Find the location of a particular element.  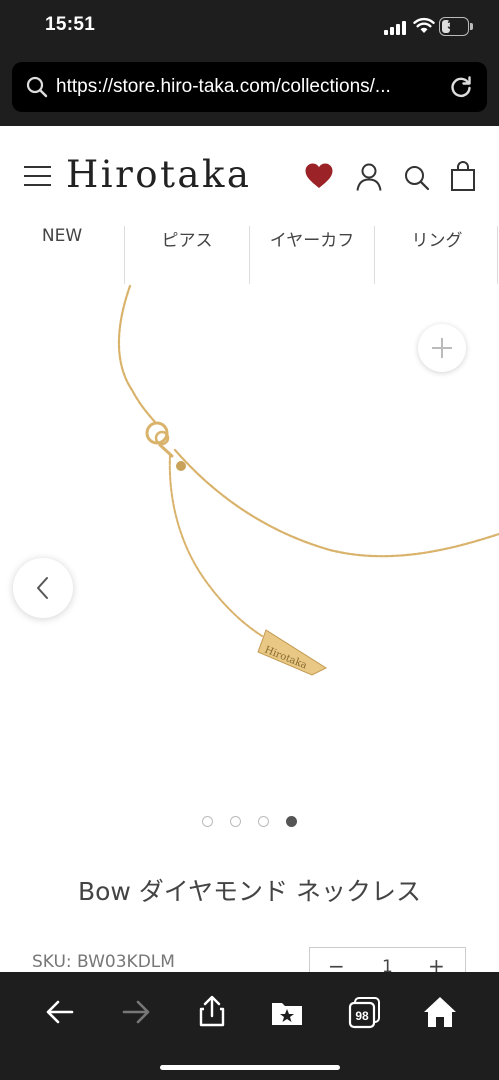

battery-percent: 35 is located at coordinates (454, 25).